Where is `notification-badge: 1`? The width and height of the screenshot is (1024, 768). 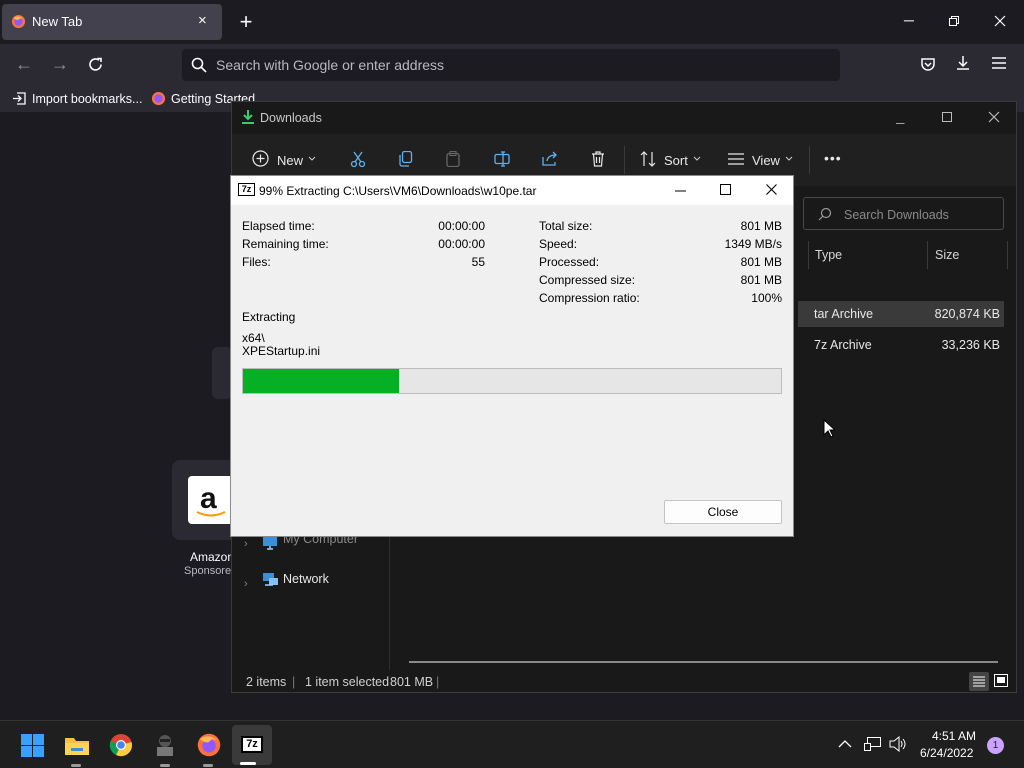 notification-badge: 1 is located at coordinates (995, 745).